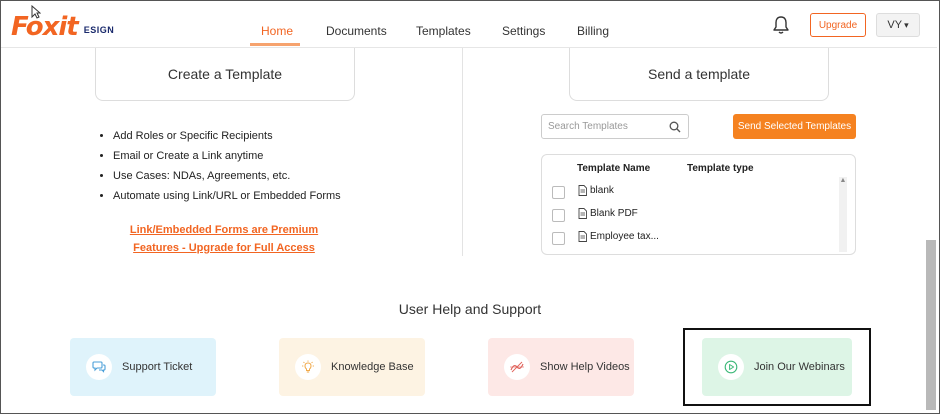 This screenshot has width=940, height=414. Describe the element at coordinates (614, 213) in the screenshot. I see `template-name: Blank PDF` at that location.